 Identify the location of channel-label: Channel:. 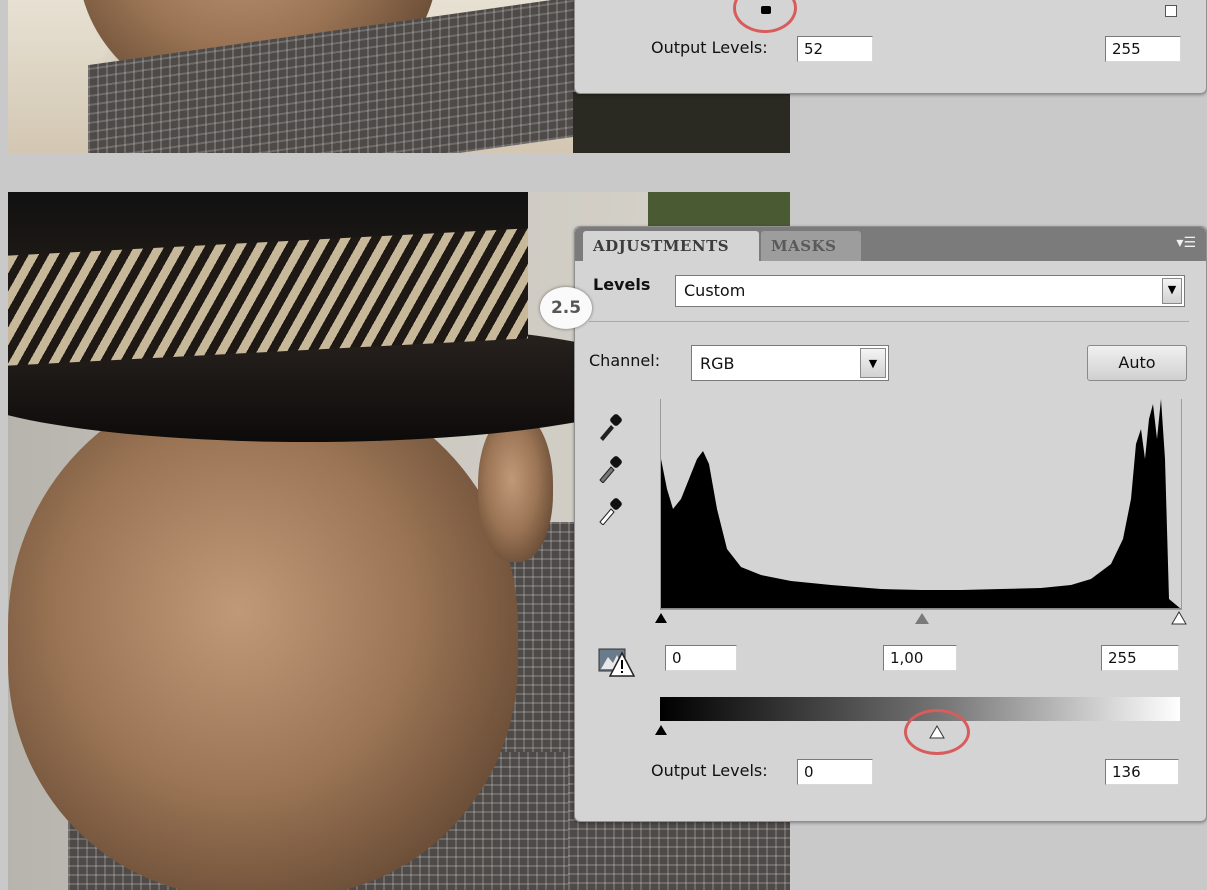
(625, 360).